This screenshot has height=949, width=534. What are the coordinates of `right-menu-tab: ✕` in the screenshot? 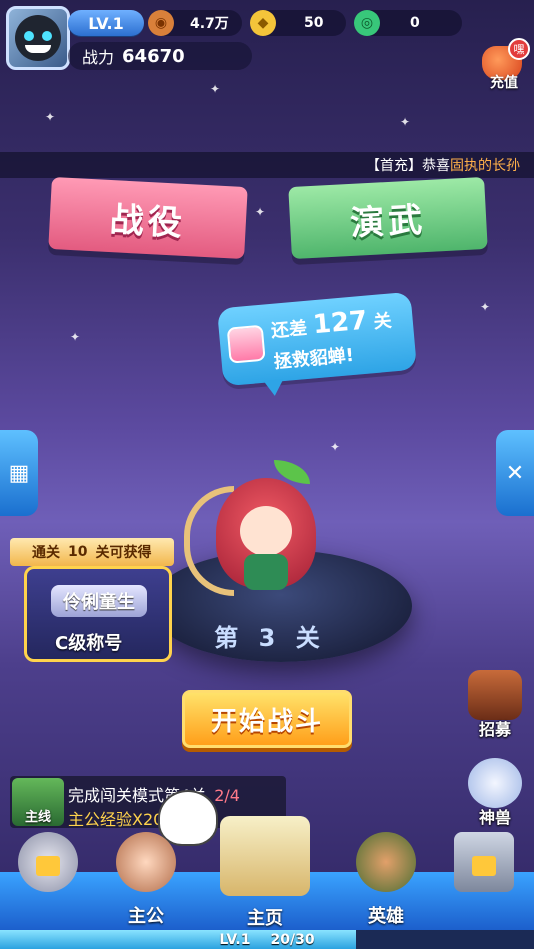 It's located at (515, 473).